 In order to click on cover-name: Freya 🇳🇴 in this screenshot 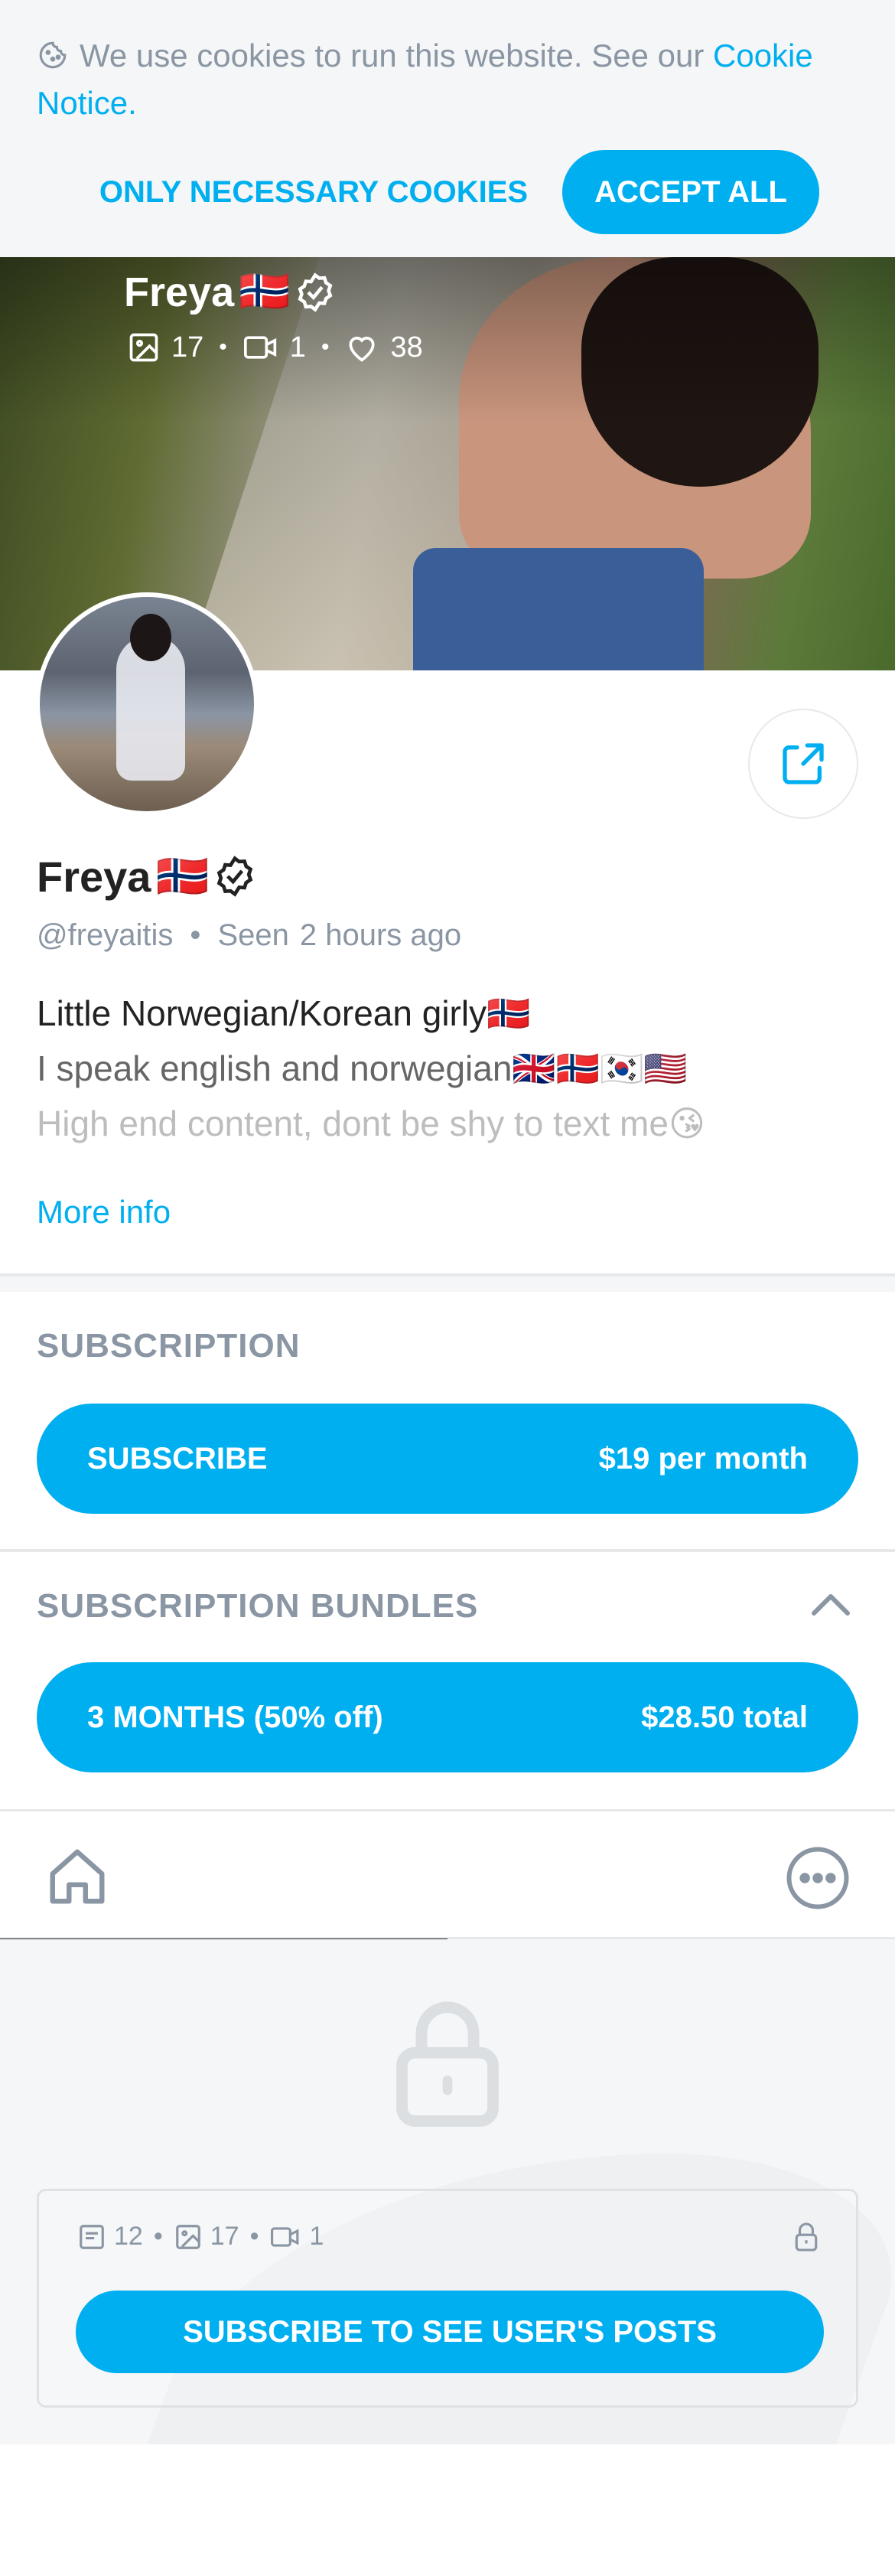, I will do `click(230, 292)`.